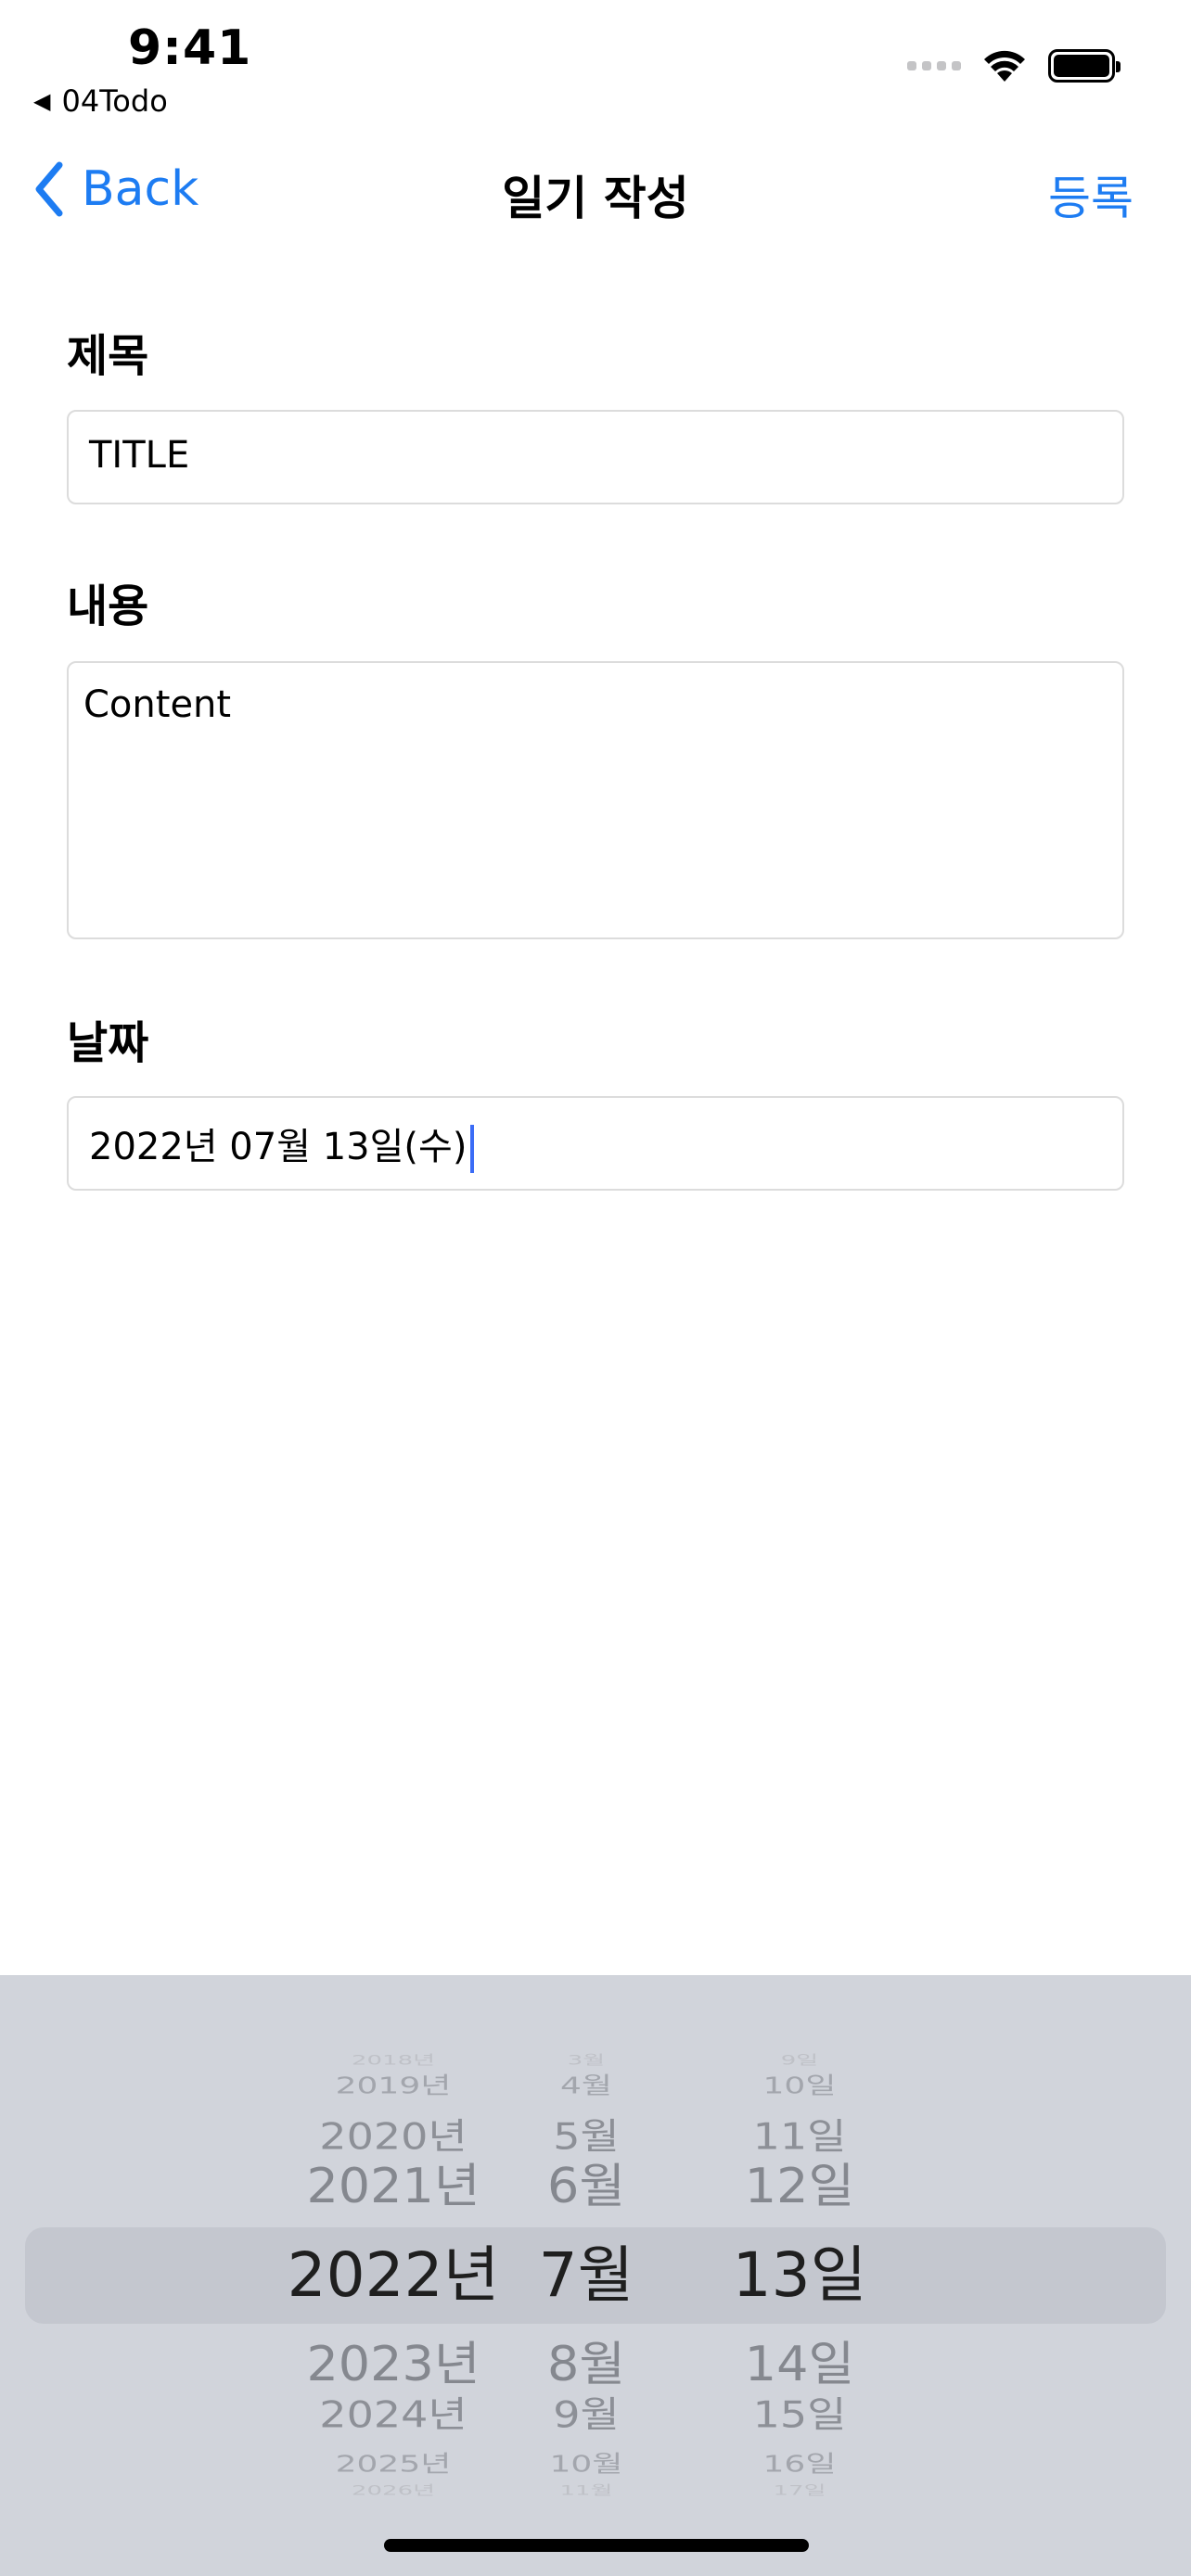  What do you see at coordinates (393, 2060) in the screenshot?
I see `picker-year-value: 2018년` at bounding box center [393, 2060].